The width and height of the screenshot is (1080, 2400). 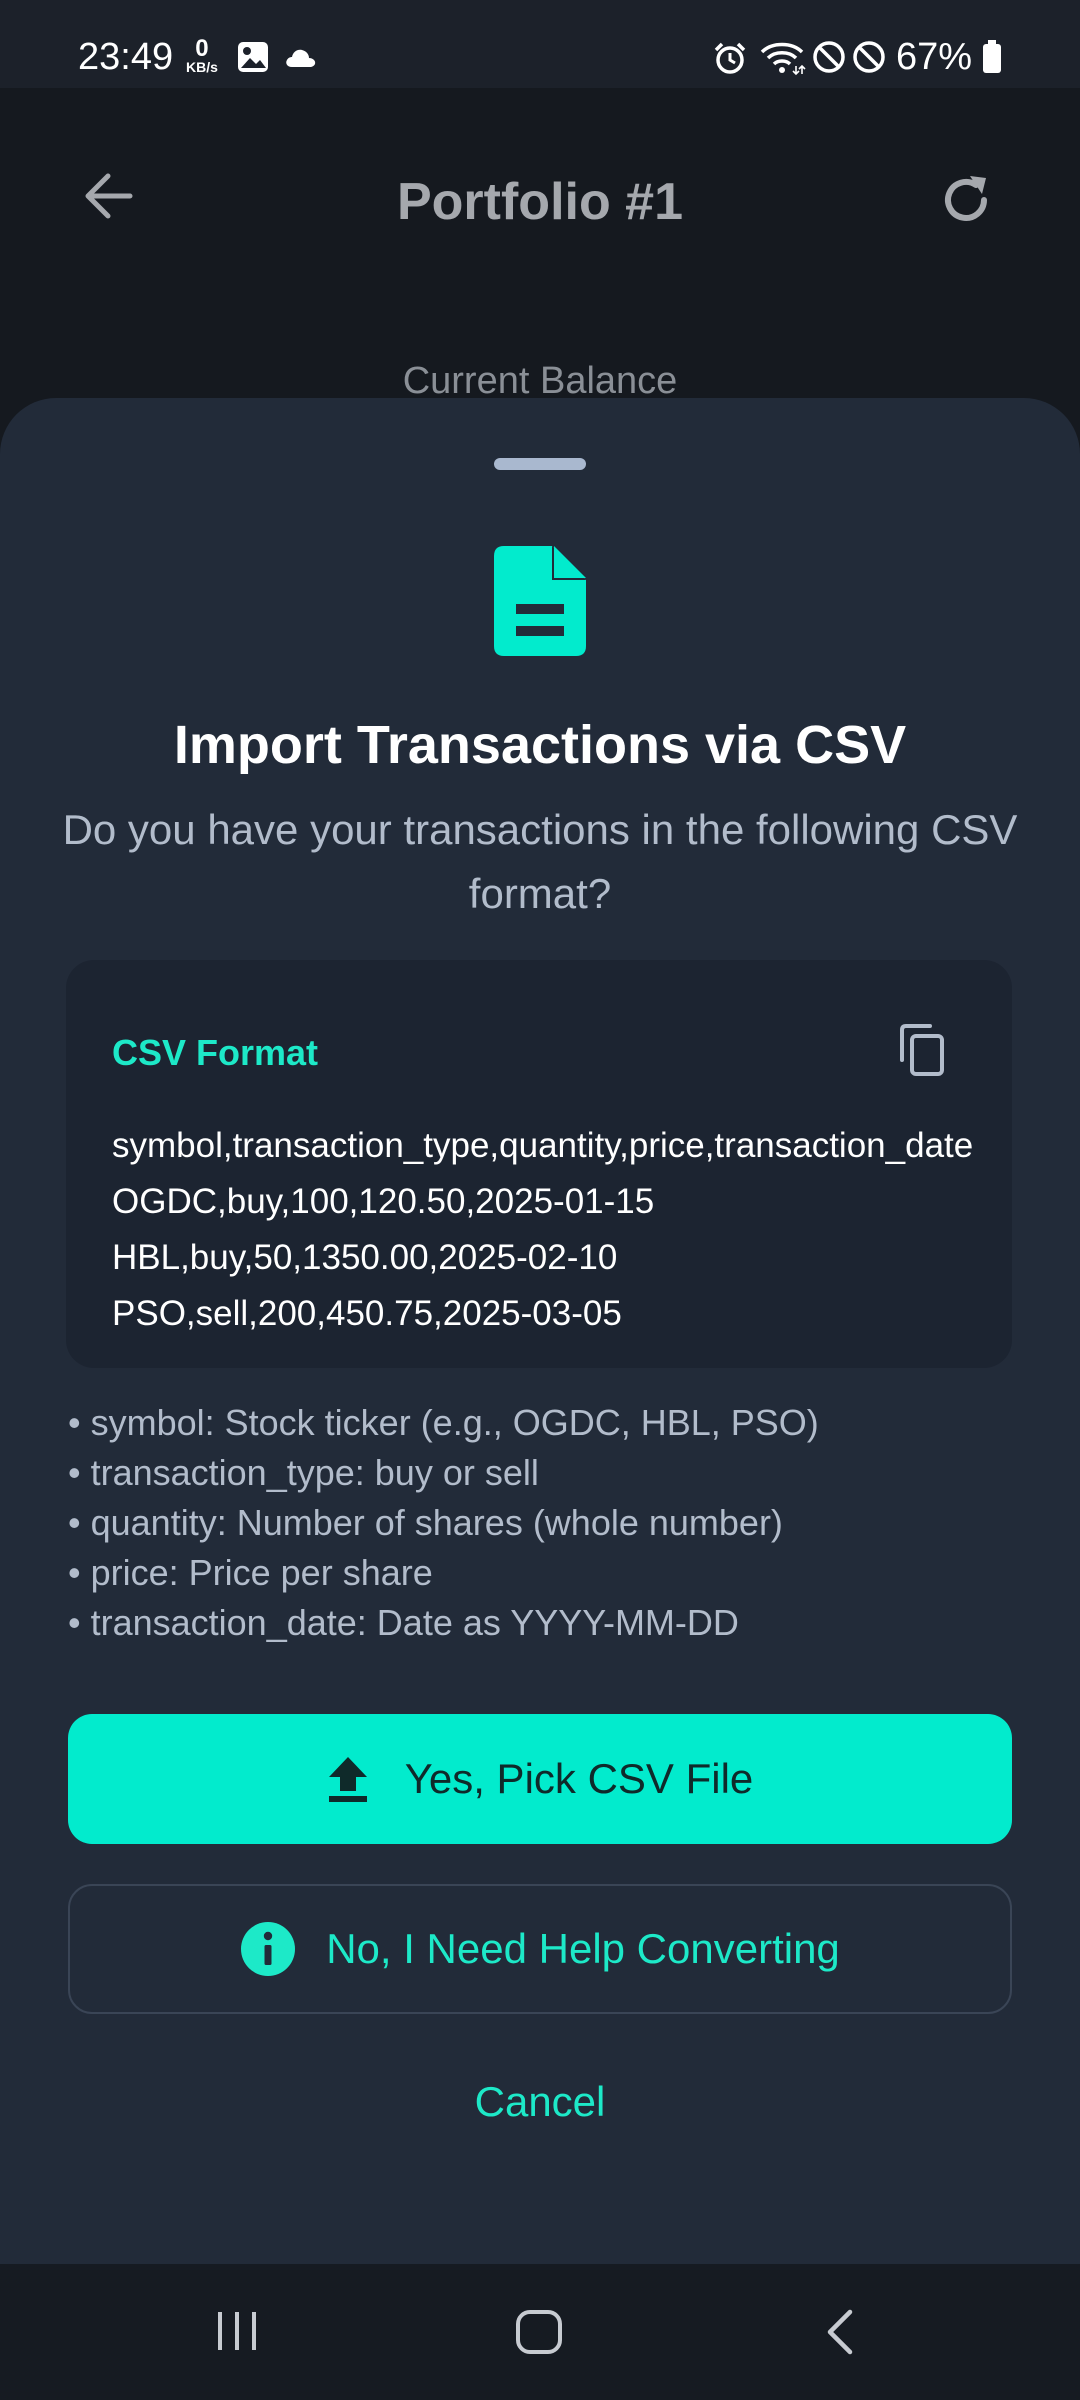 I want to click on help-converting-button: No, I Need Help Converting, so click(x=540, y=1949).